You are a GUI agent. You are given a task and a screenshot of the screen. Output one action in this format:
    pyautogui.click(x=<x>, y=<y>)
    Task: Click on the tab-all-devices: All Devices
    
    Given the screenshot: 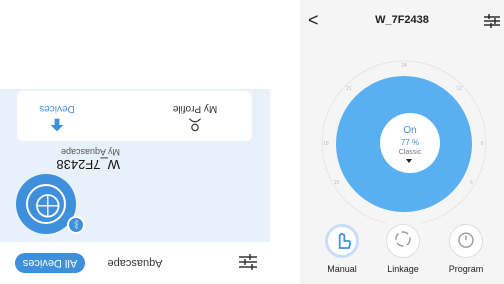 What is the action you would take?
    pyautogui.click(x=50, y=263)
    